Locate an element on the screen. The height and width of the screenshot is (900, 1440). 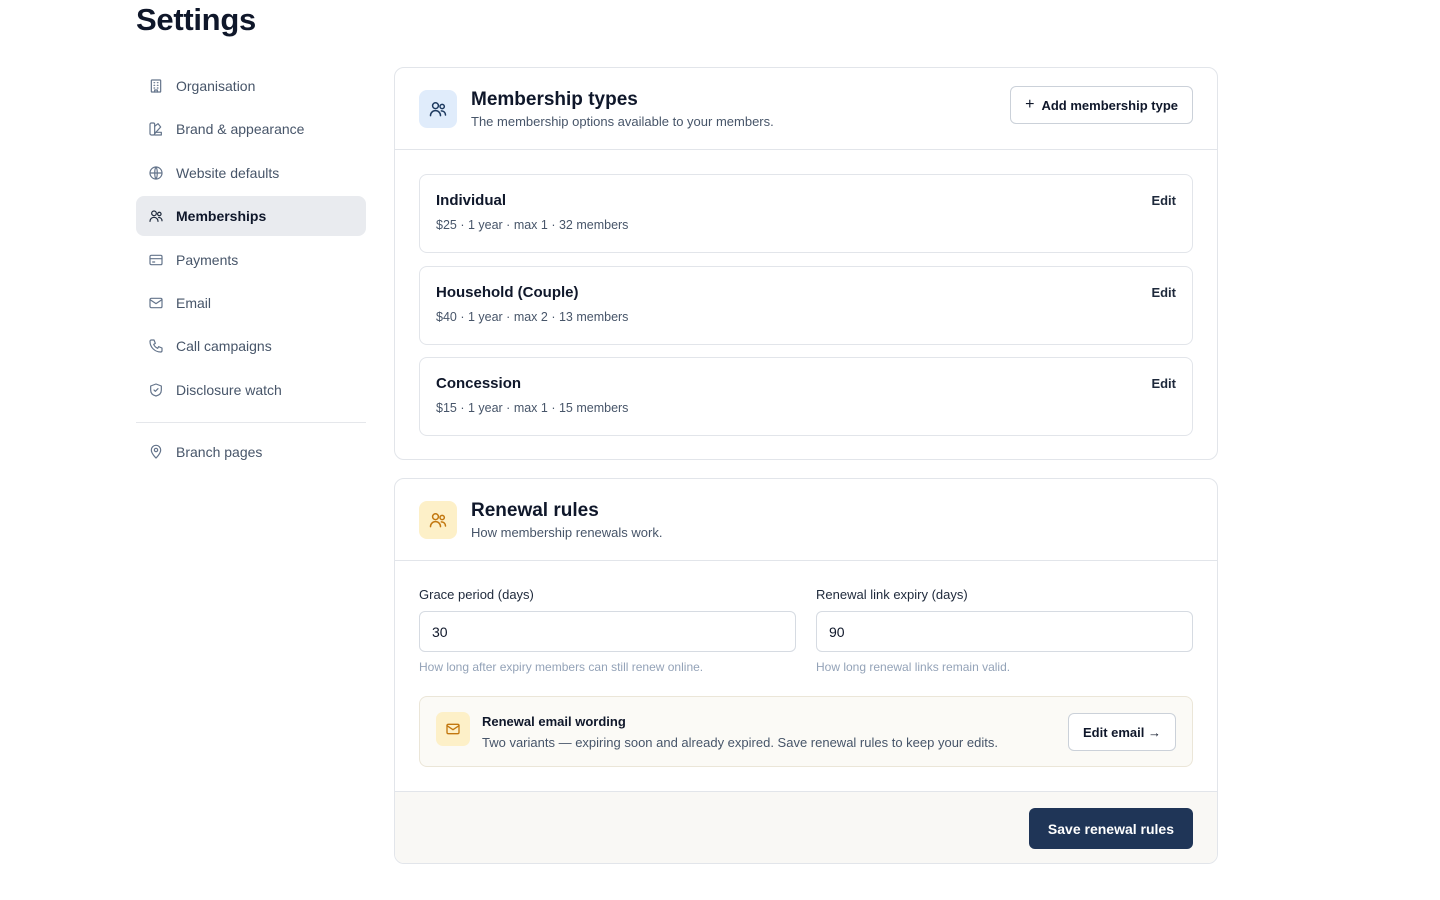
sidebar-item-label: Branch pages is located at coordinates (219, 451).